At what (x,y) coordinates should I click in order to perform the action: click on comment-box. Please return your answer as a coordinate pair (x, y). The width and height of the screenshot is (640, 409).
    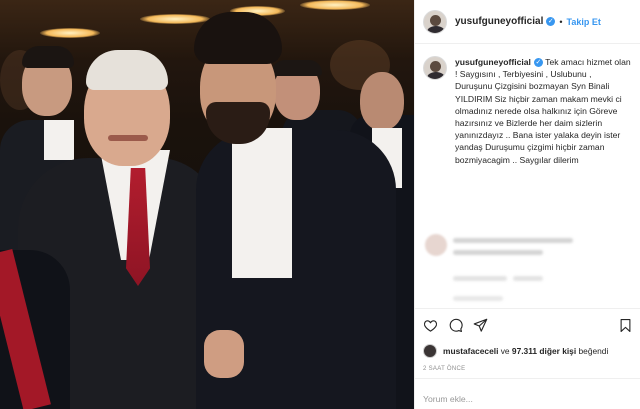
    Looking at the image, I should click on (527, 393).